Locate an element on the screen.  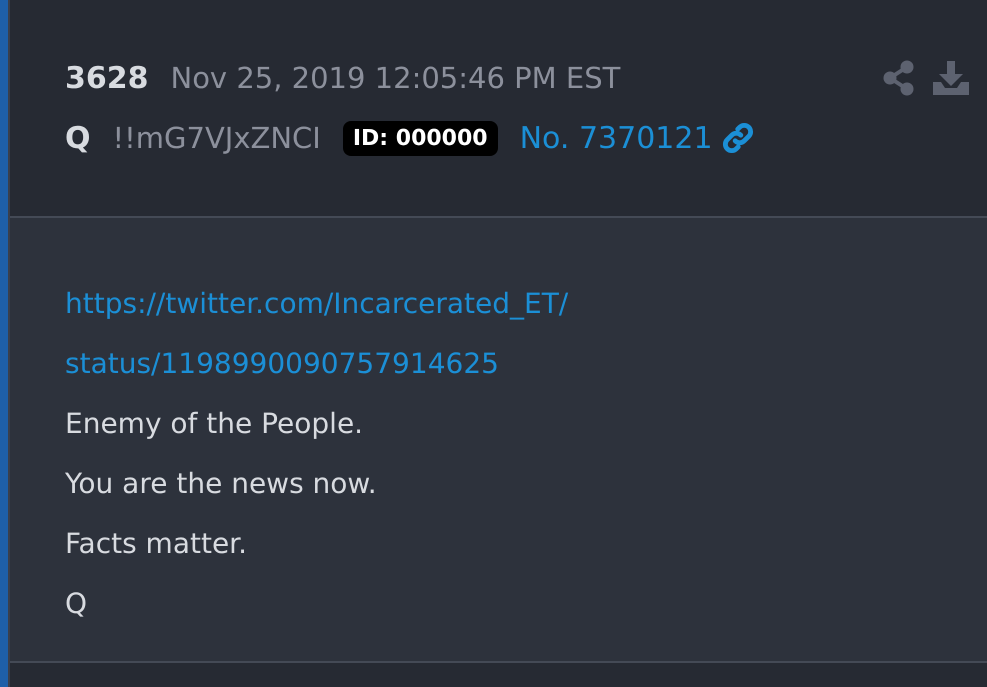
link-icon is located at coordinates (737, 138).